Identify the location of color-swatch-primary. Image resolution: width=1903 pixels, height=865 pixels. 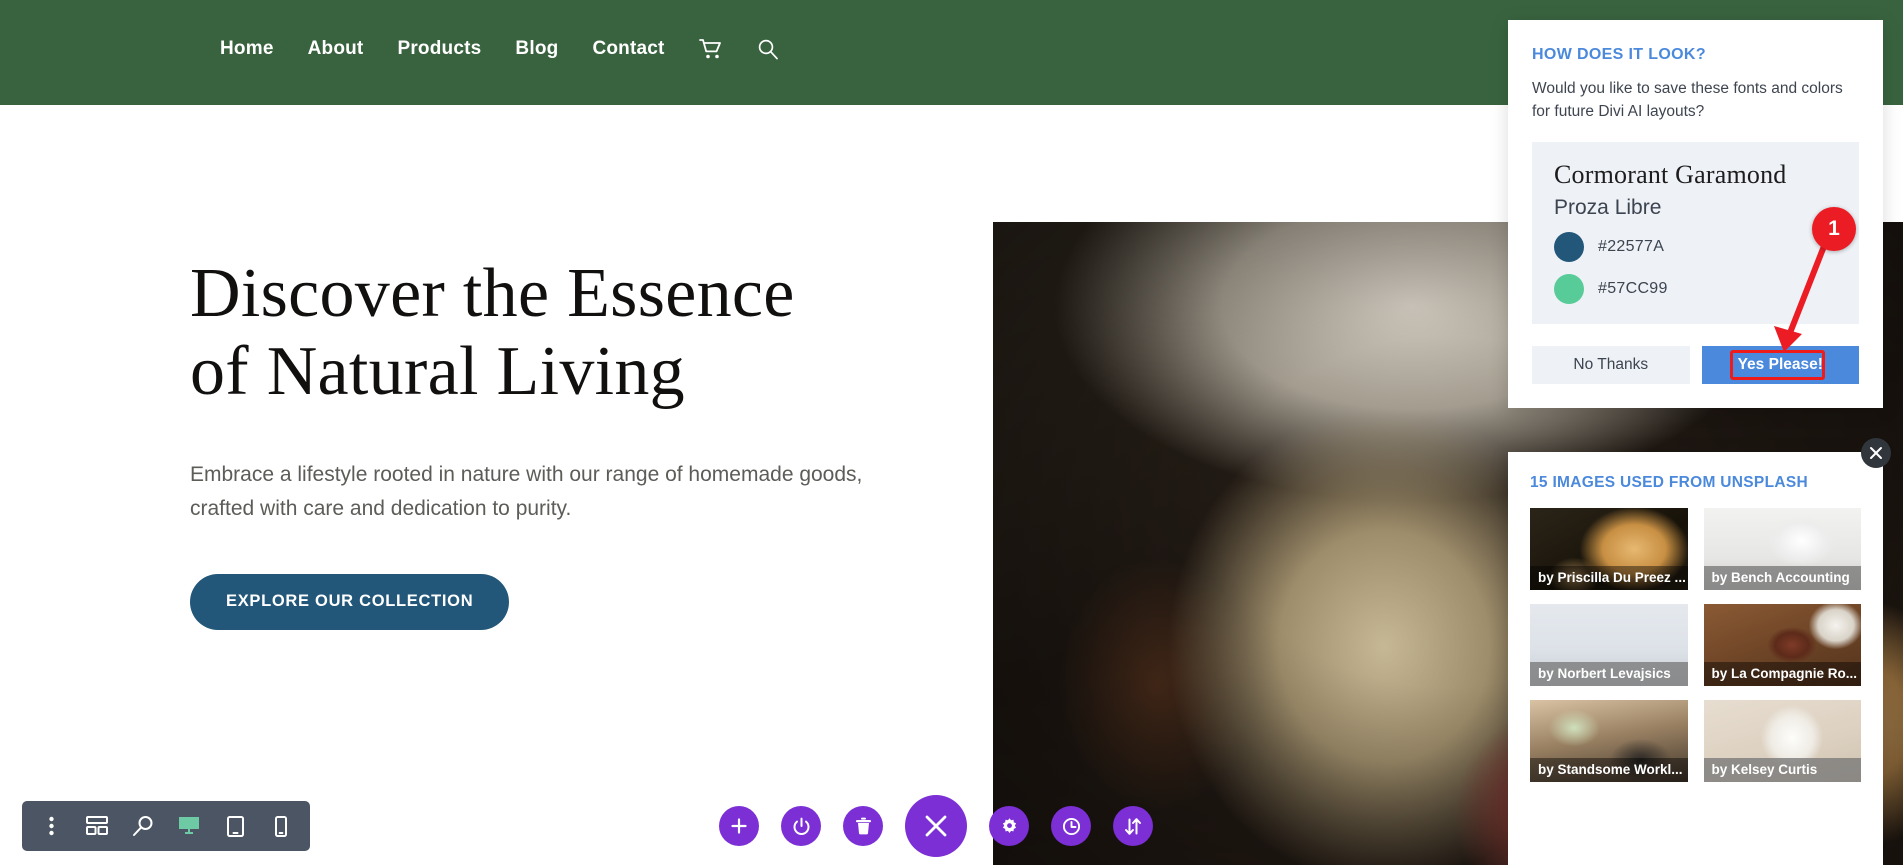
(1569, 246).